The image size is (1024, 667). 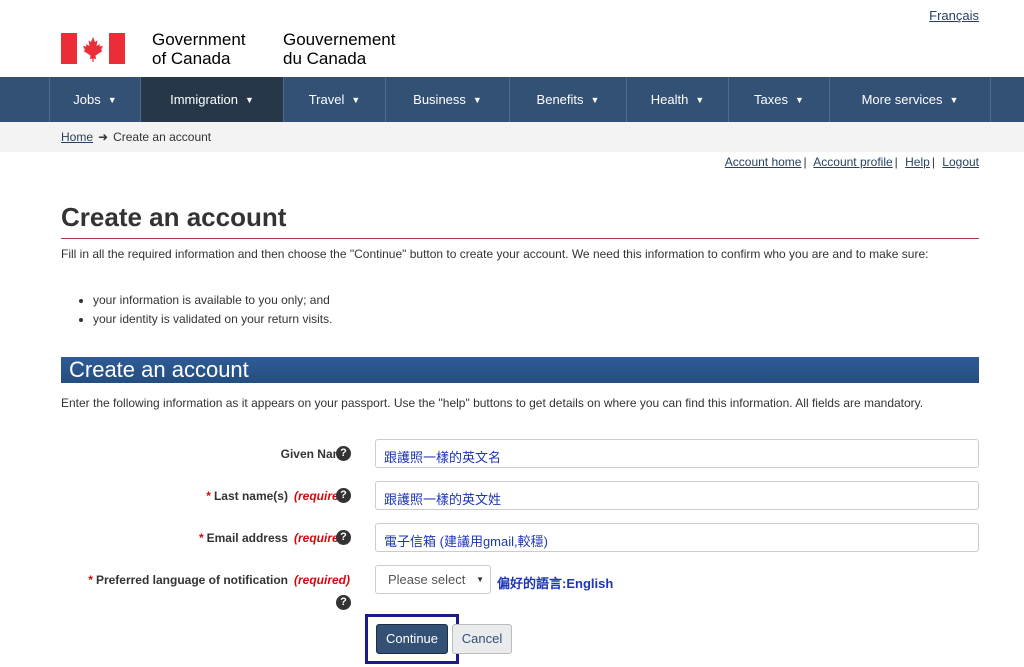 What do you see at coordinates (191, 580) in the screenshot?
I see `language-label-text: Preferred language of notification` at bounding box center [191, 580].